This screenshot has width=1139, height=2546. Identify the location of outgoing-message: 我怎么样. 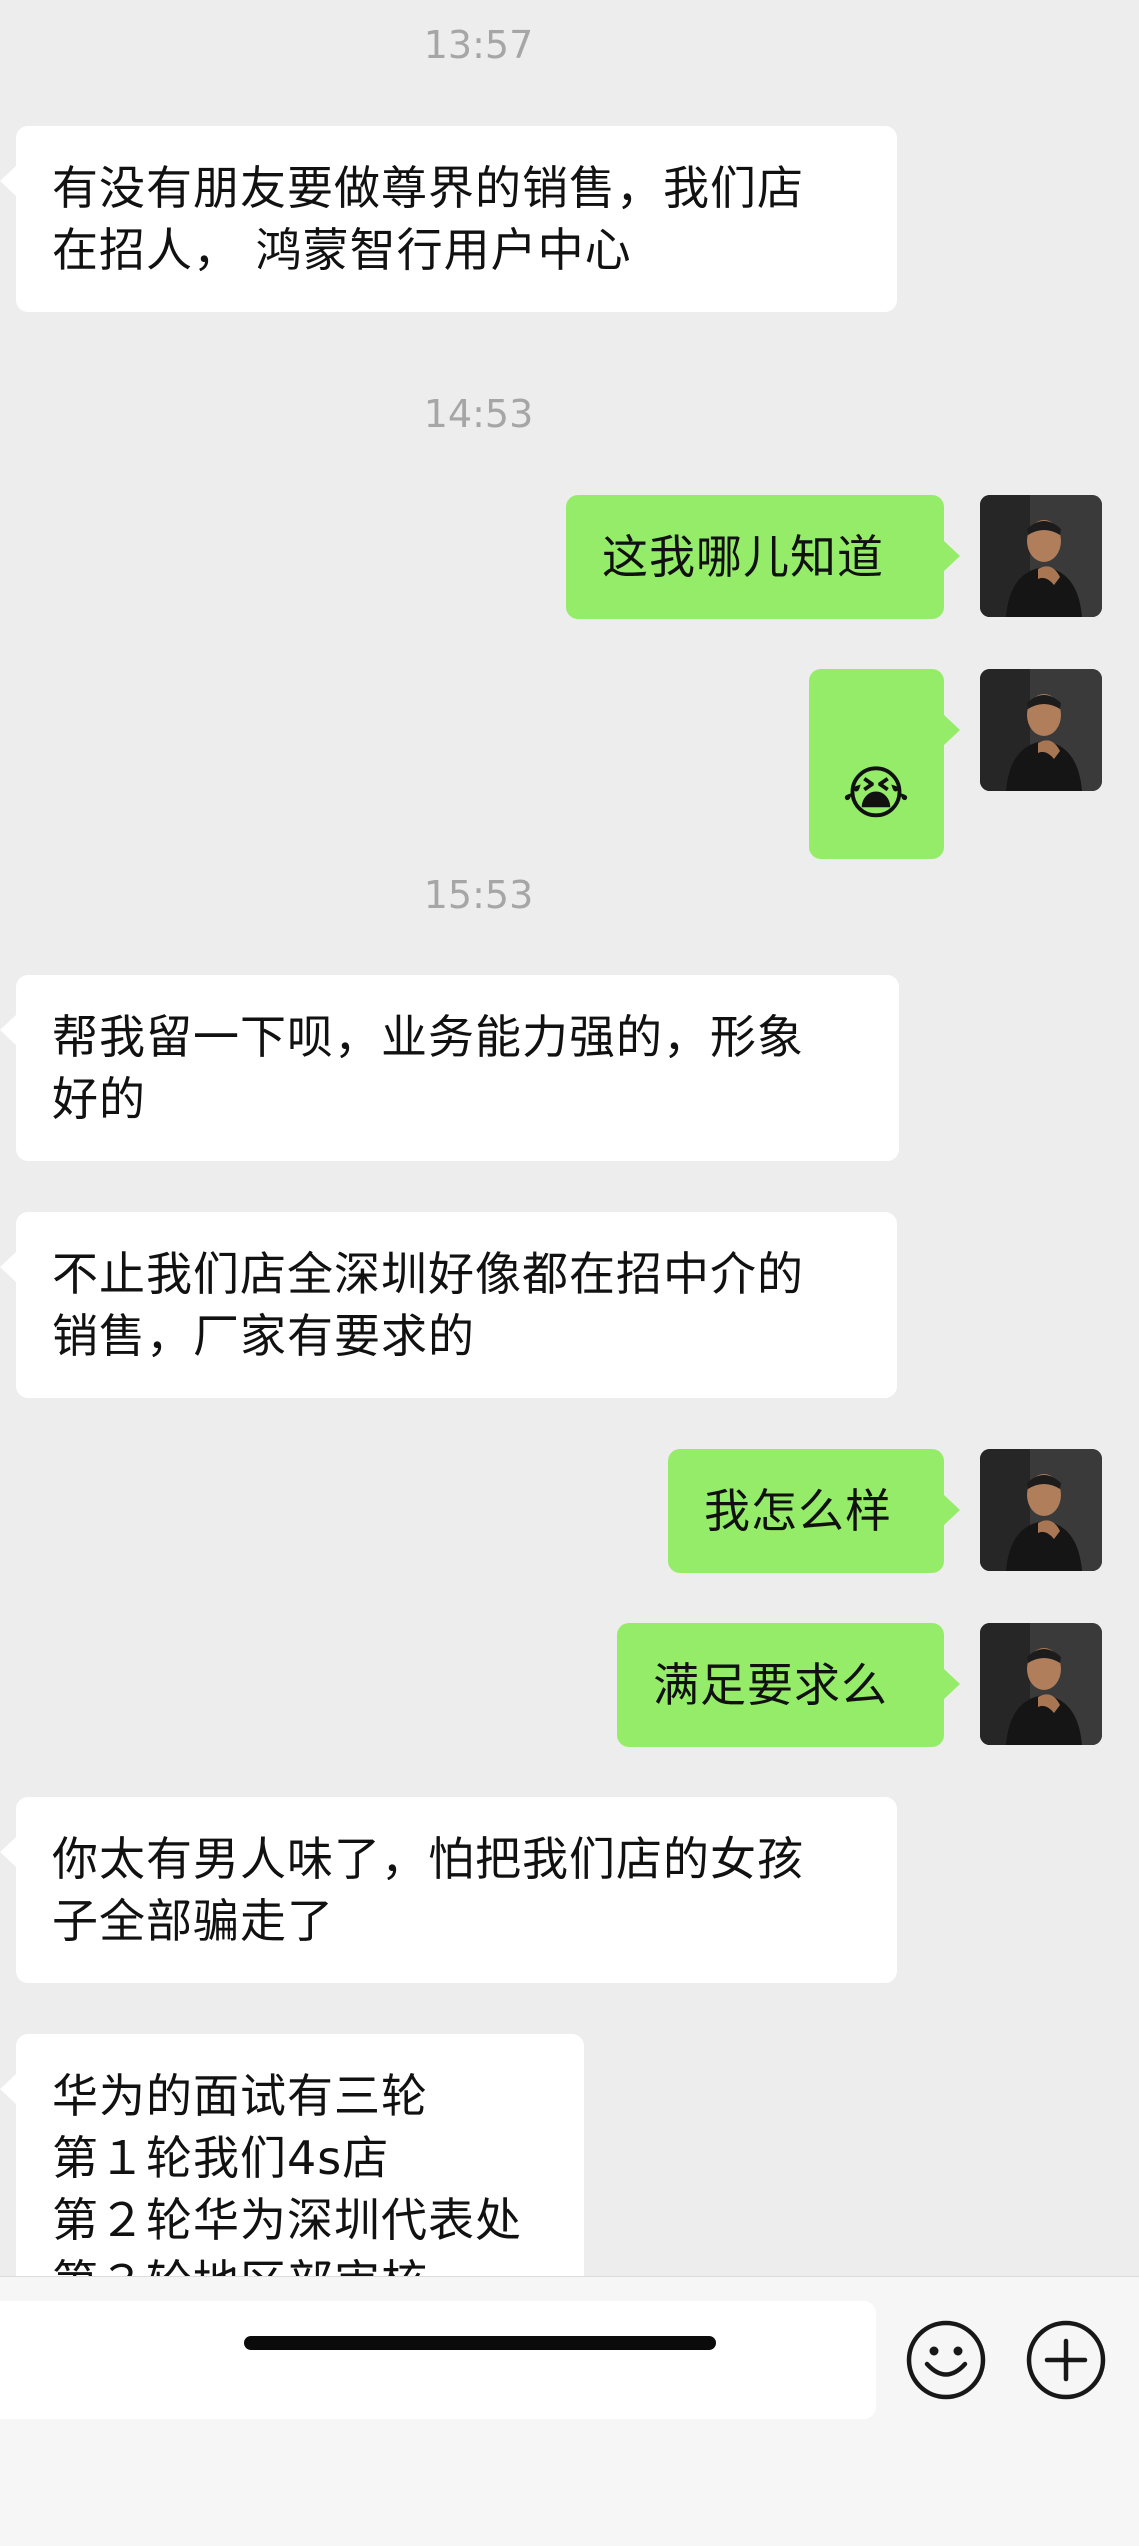
(814, 1511).